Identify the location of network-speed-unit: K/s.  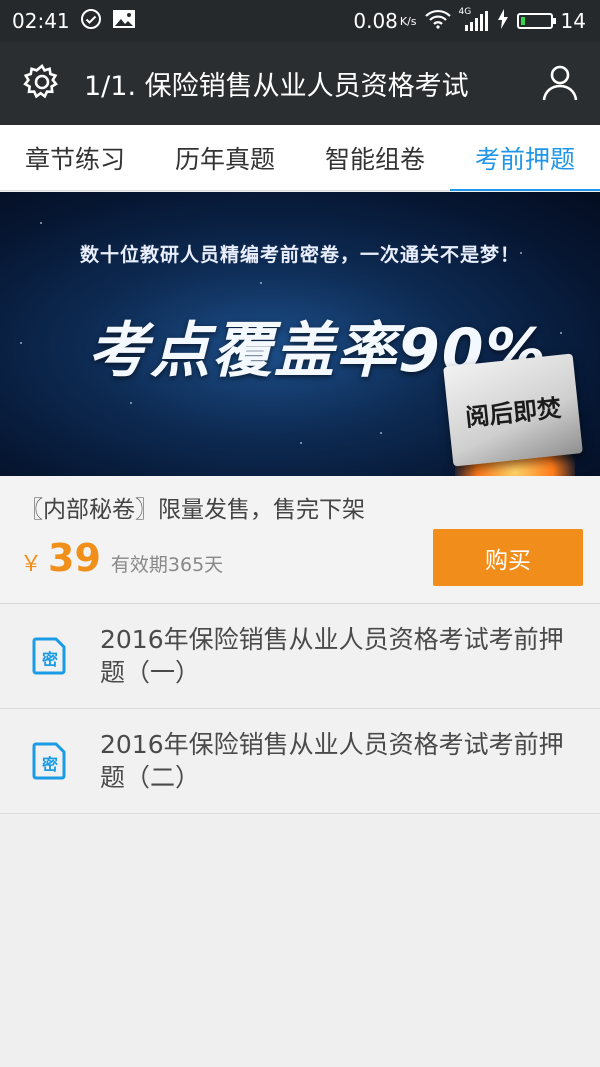
(408, 21).